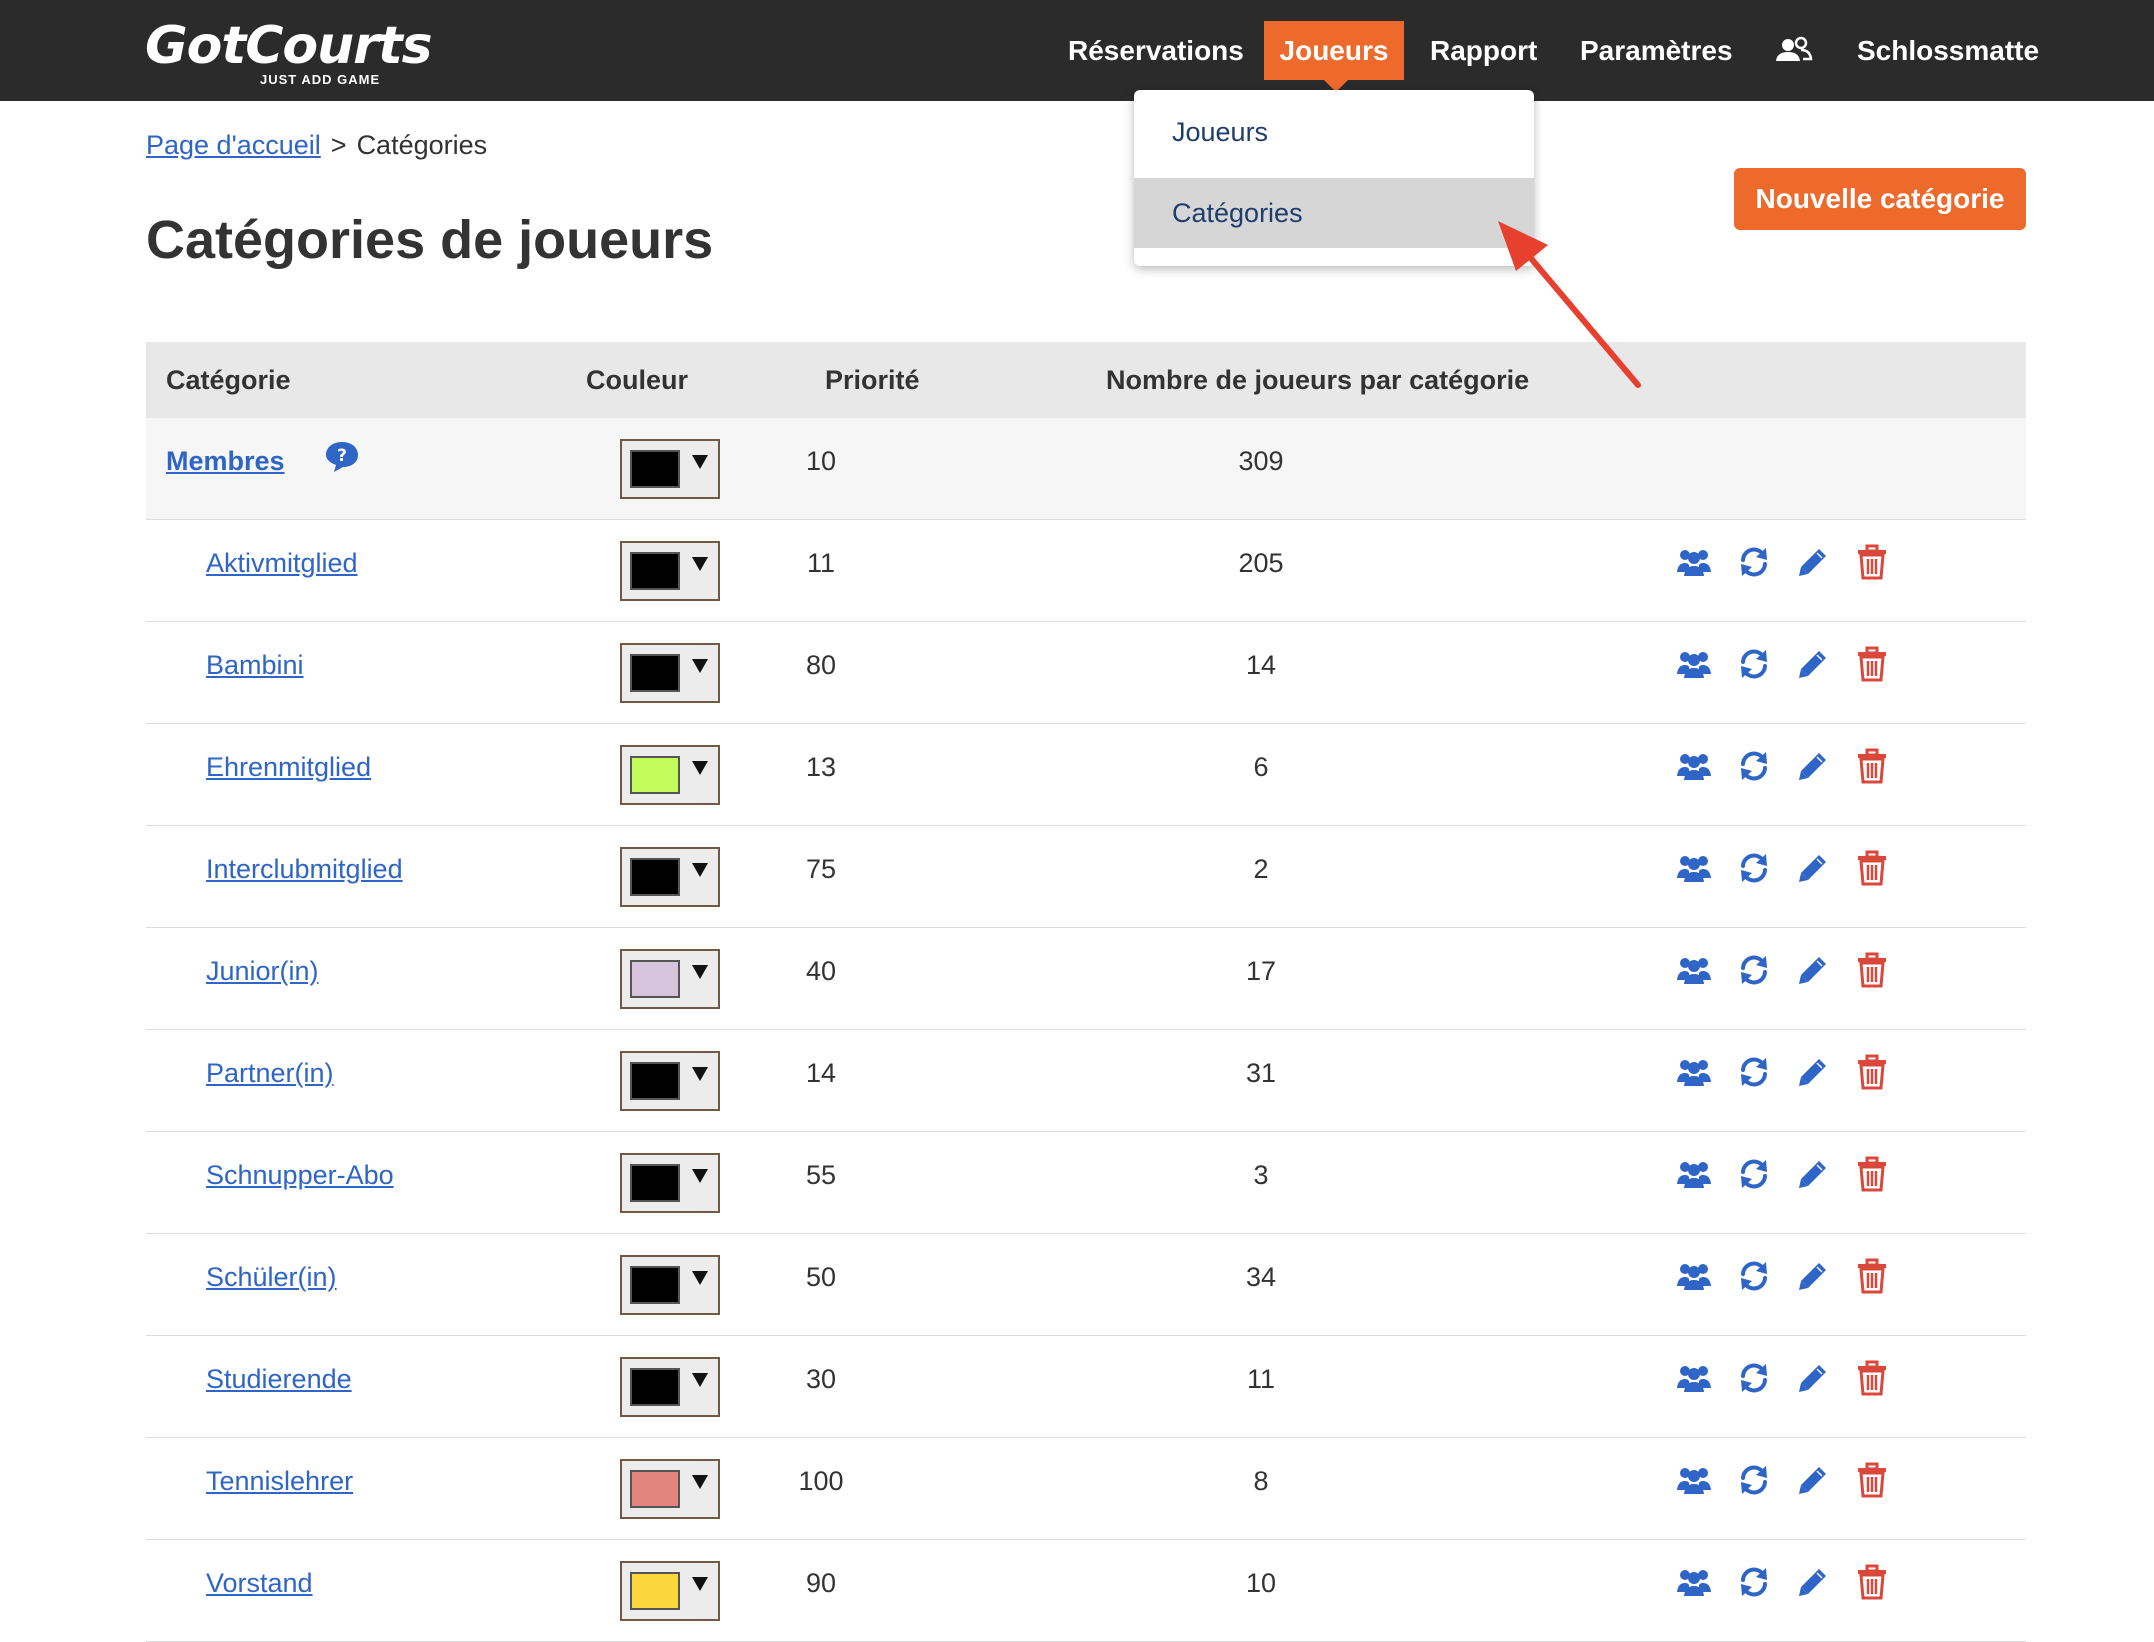 This screenshot has height=1642, width=2154. I want to click on dropdown-item-categories: Catégories, so click(1334, 213).